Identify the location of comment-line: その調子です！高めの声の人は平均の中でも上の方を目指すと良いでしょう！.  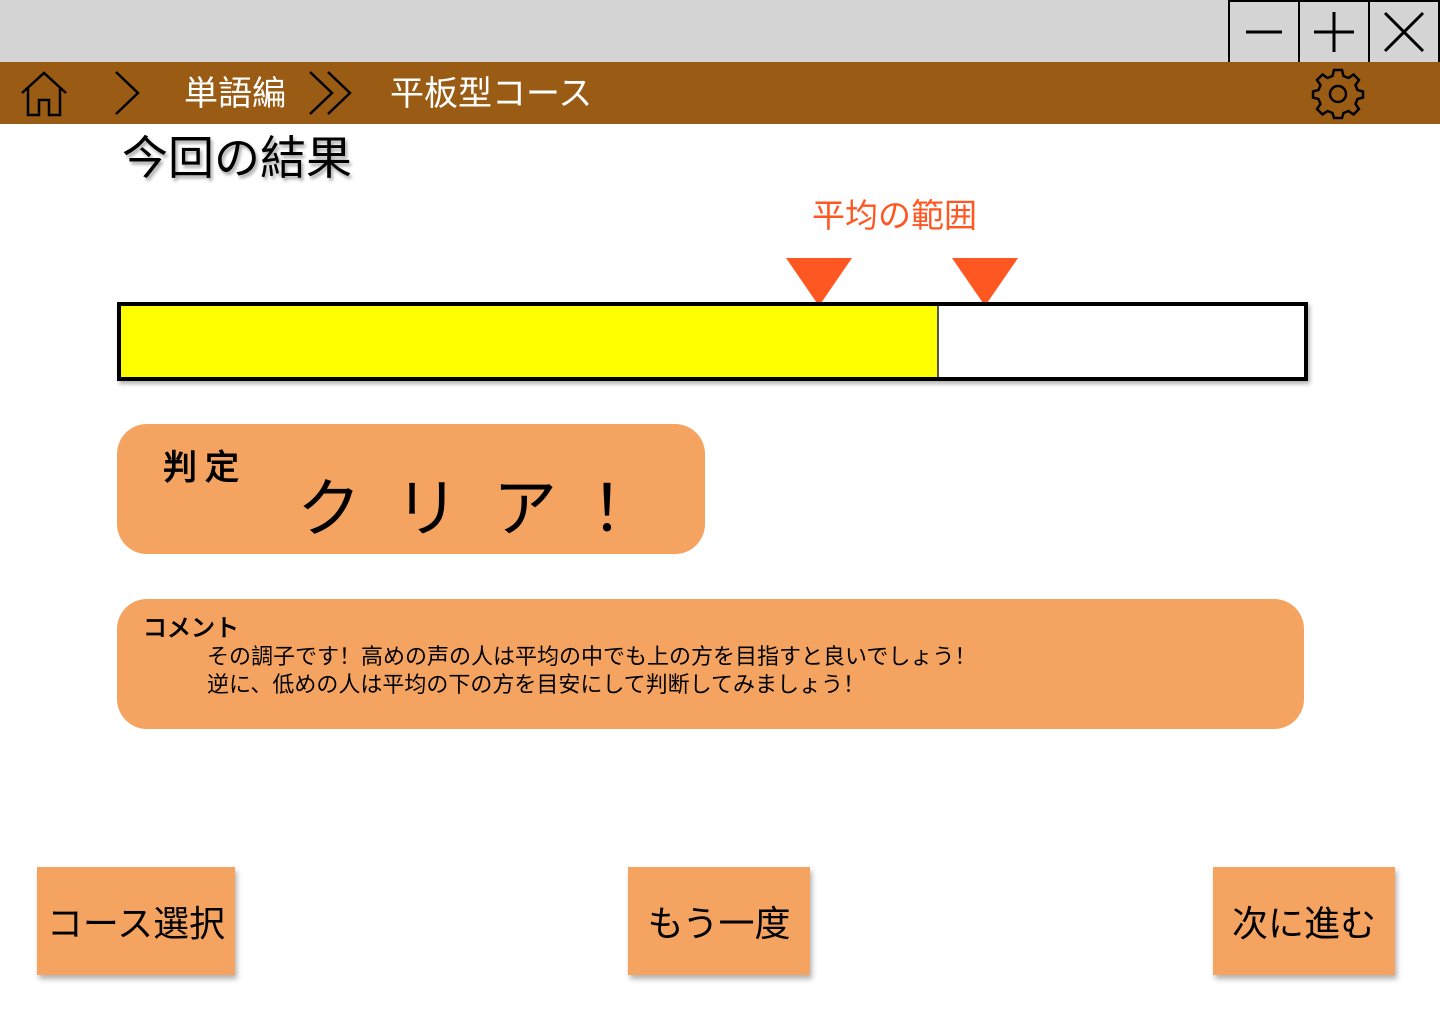
(592, 657).